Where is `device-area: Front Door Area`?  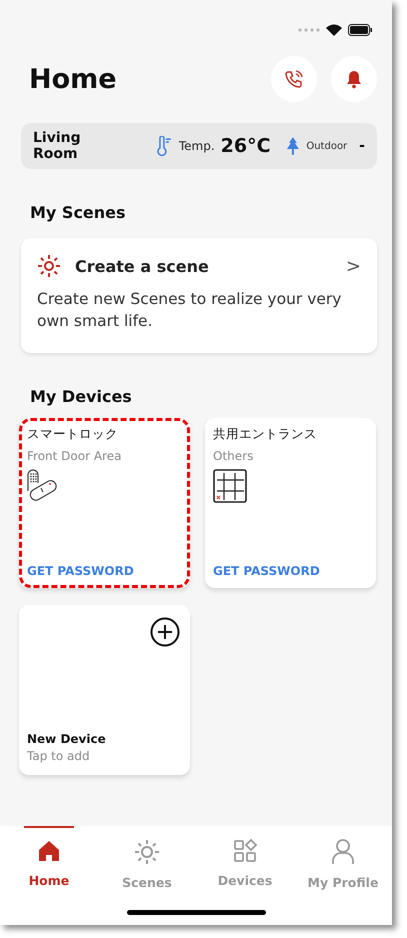 device-area: Front Door Area is located at coordinates (104, 455).